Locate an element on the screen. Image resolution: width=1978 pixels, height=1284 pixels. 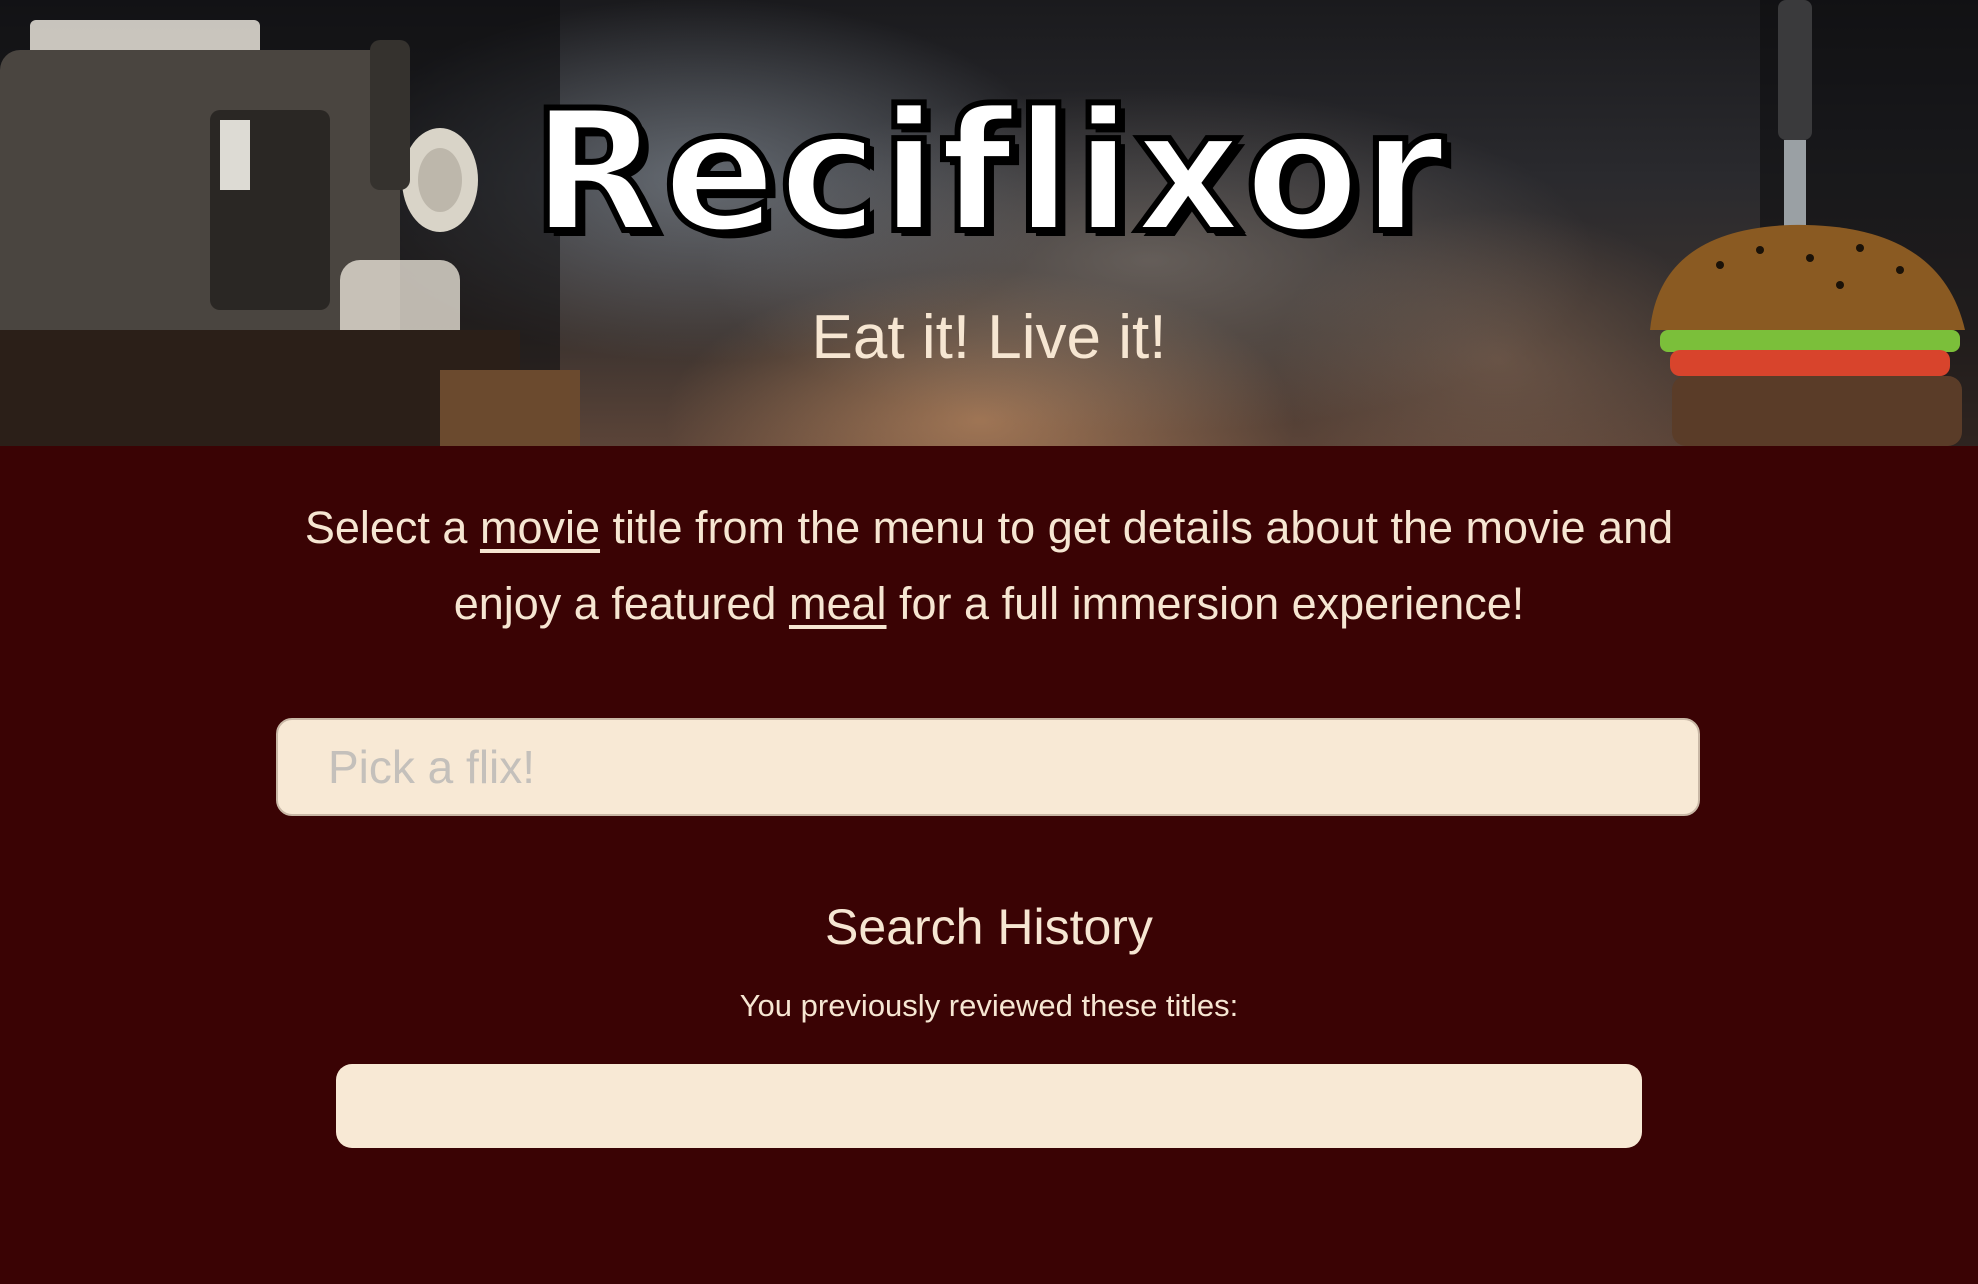
search-history-list is located at coordinates (989, 1106).